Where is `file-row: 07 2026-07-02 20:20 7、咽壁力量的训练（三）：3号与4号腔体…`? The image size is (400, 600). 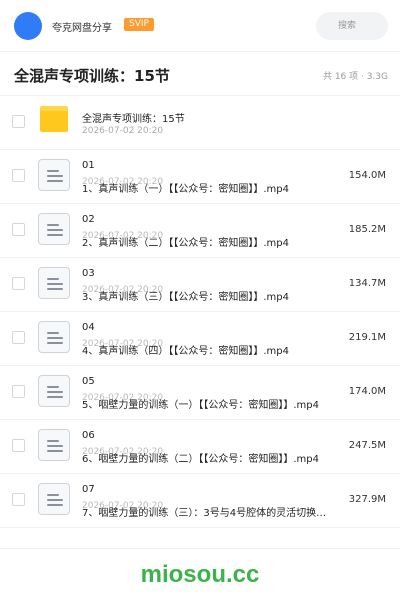
file-row: 07 2026-07-02 20:20 7、咽壁力量的训练（三）：3号与4号腔体… is located at coordinates (200, 501).